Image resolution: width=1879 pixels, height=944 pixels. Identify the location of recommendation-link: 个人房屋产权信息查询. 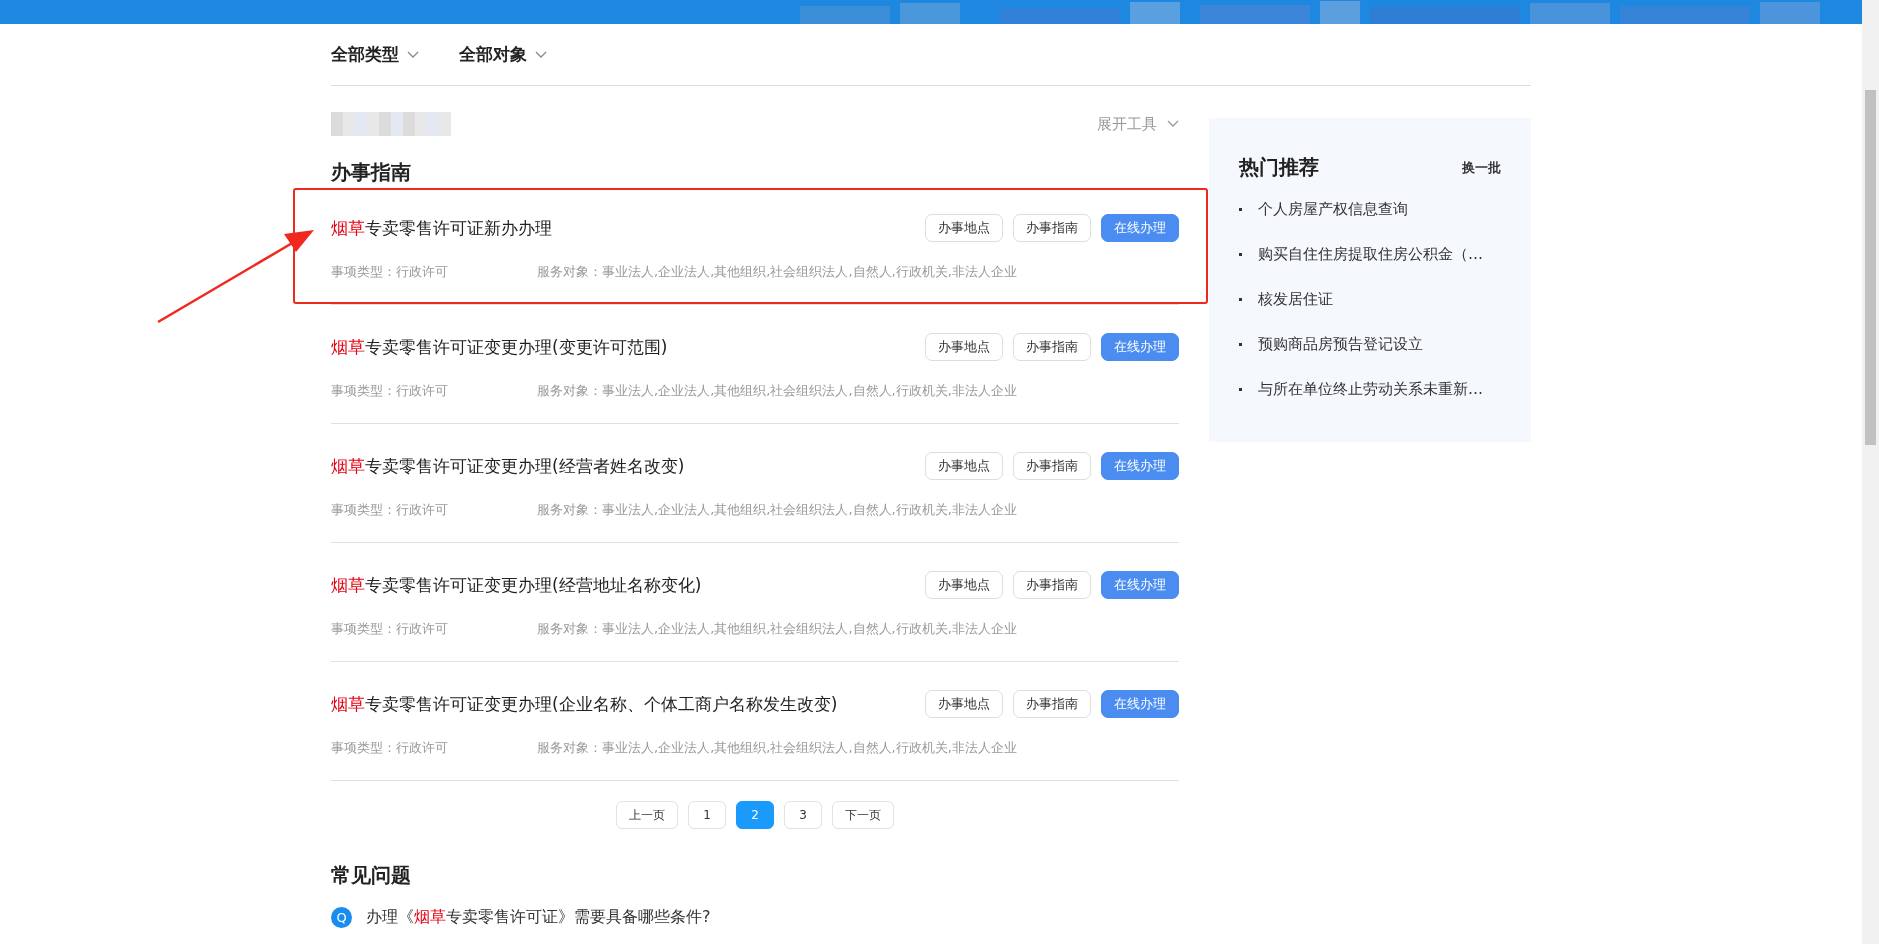
(1333, 209).